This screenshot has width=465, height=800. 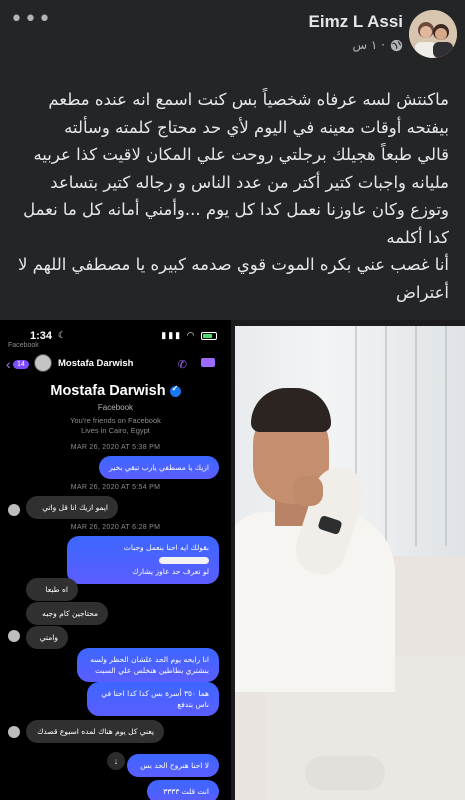 I want to click on author-name: Eimz L Assi, so click(x=356, y=22).